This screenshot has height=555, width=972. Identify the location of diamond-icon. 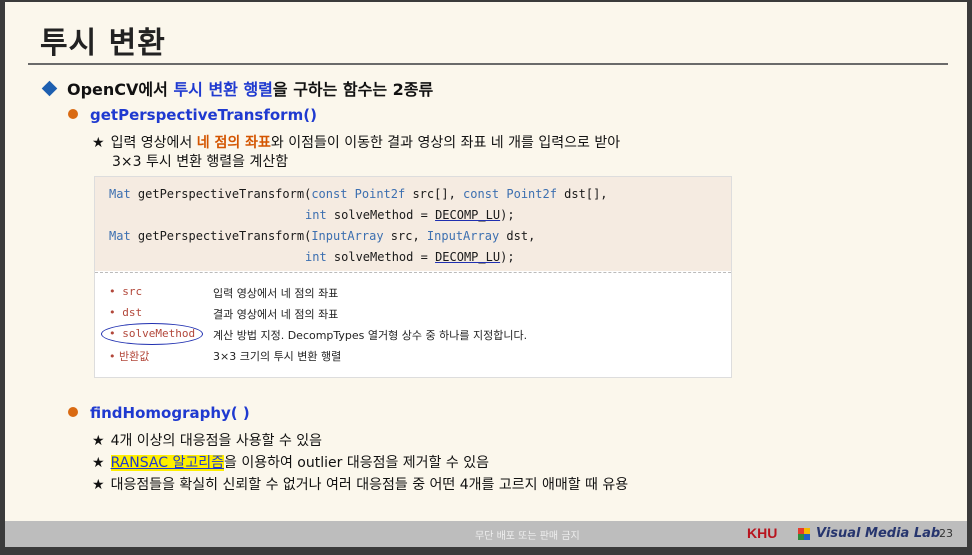
(49, 88).